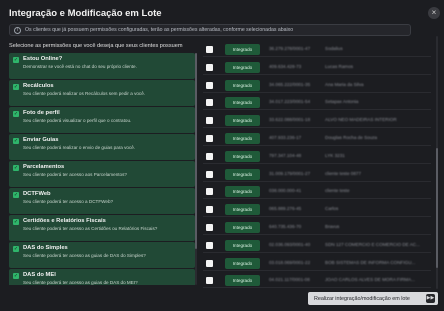 The height and width of the screenshot is (311, 444). I want to click on client-document: 409.634.428-73, so click(285, 66).